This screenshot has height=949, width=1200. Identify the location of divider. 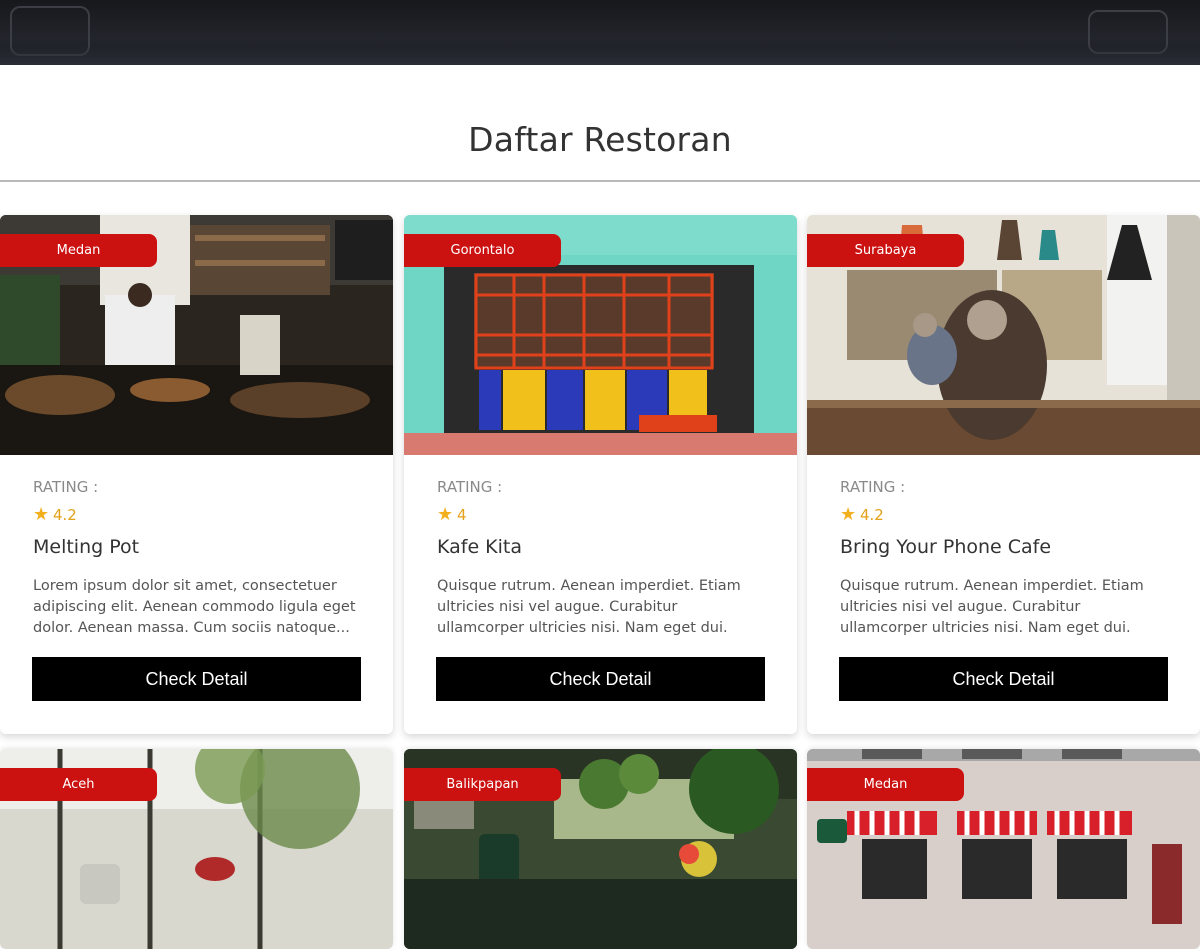
(600, 181).